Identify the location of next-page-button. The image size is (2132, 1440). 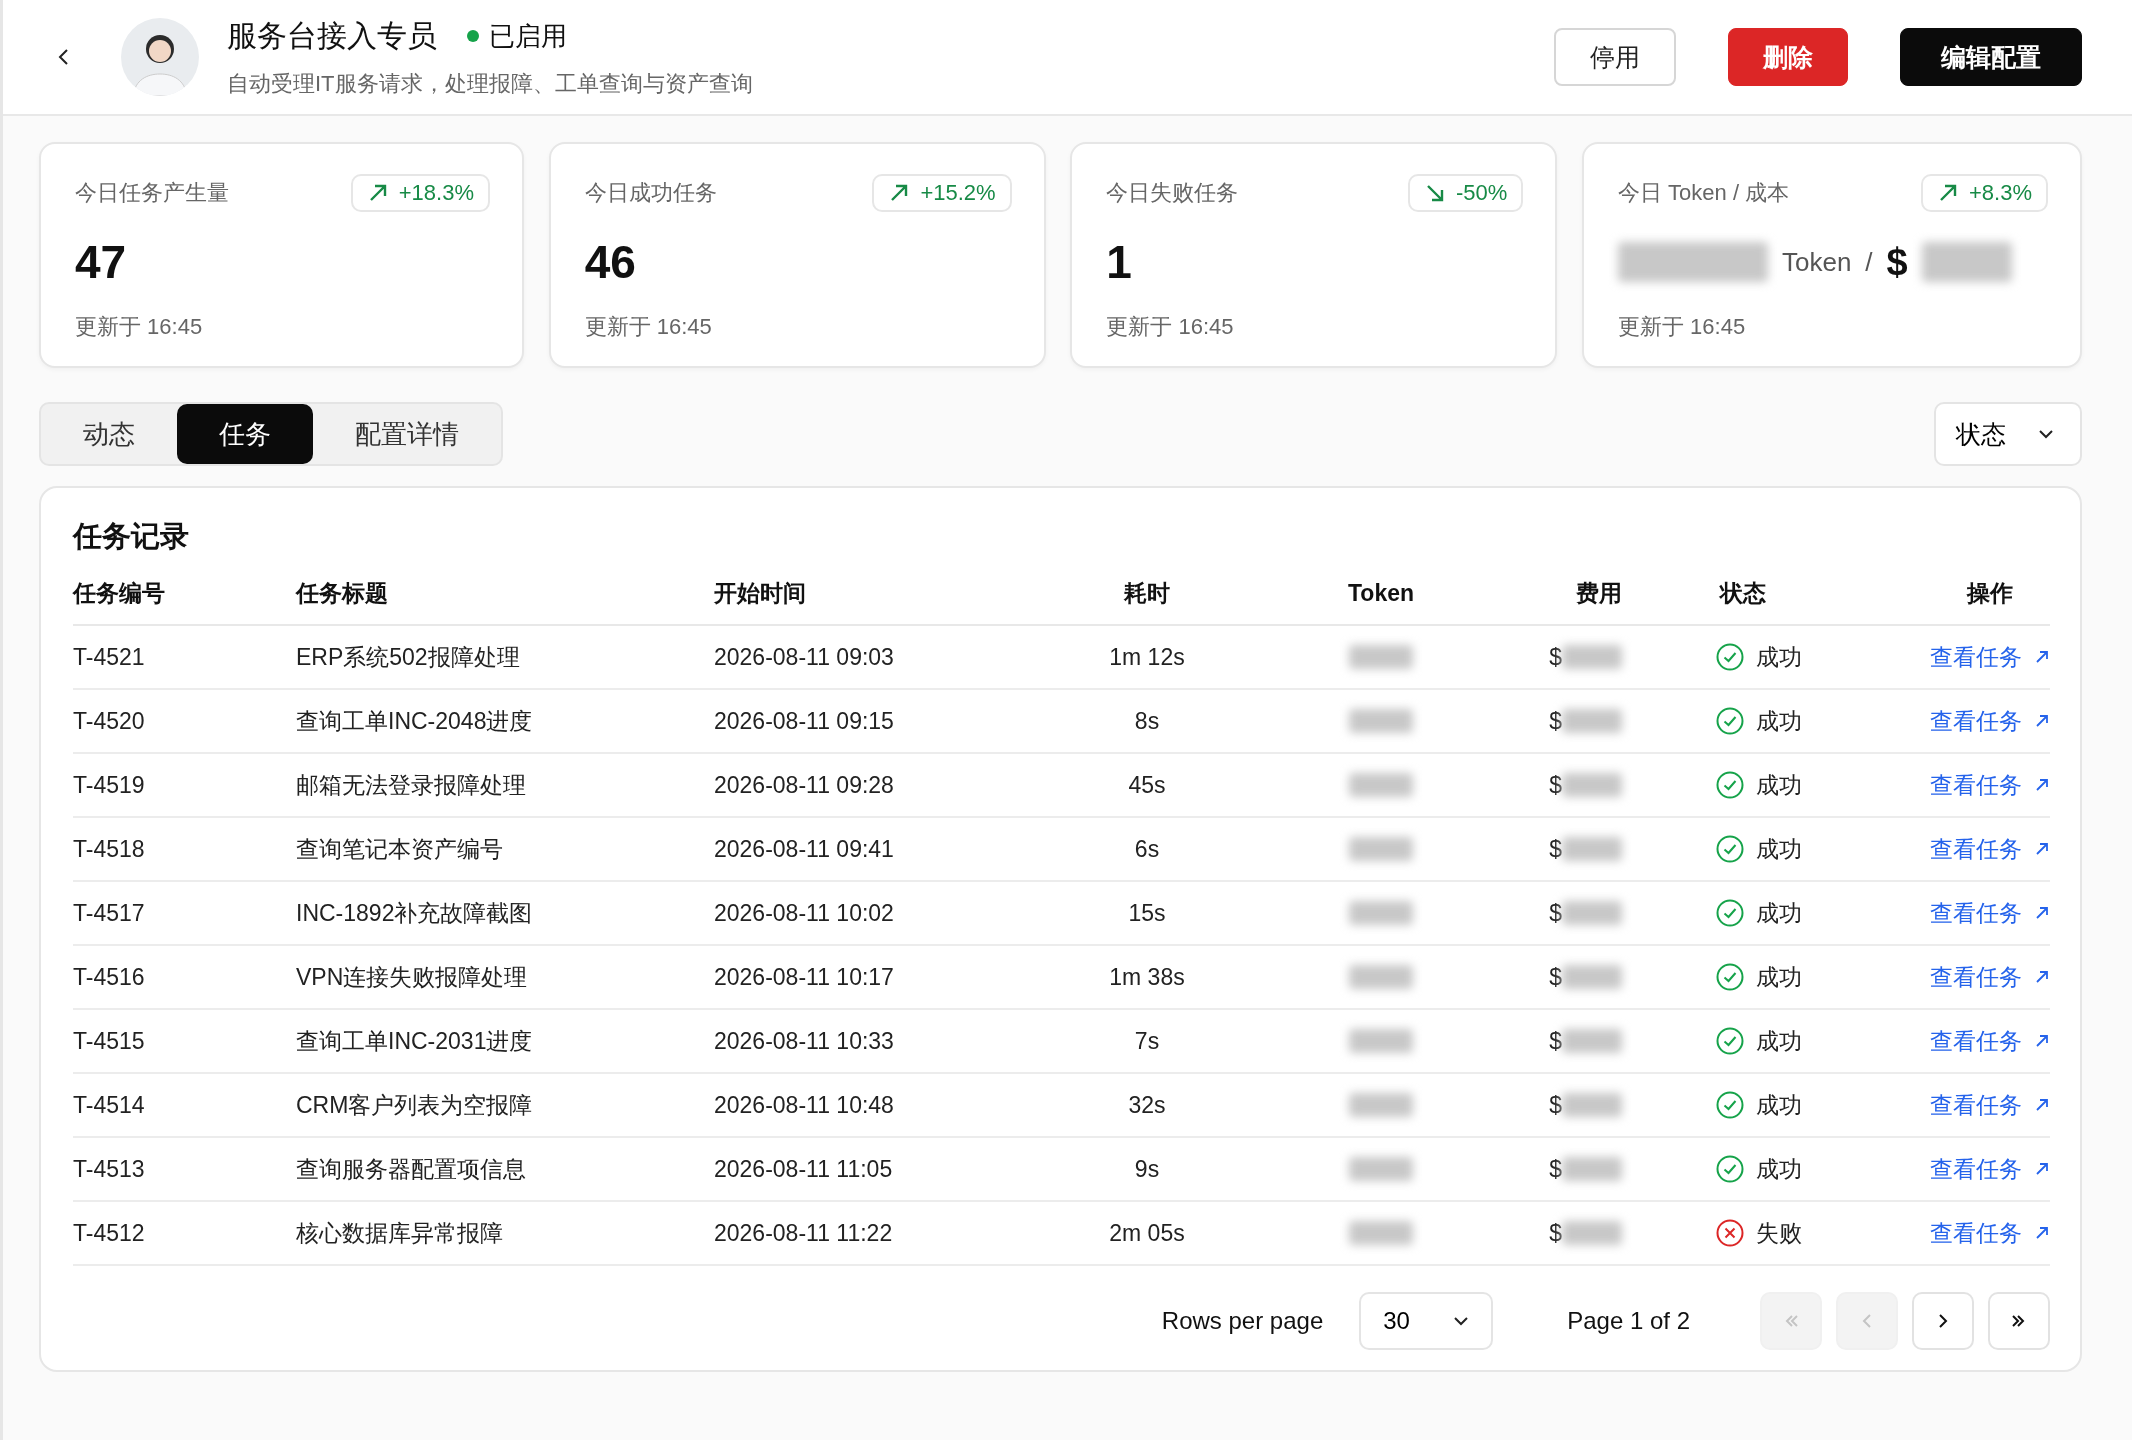
(1943, 1321).